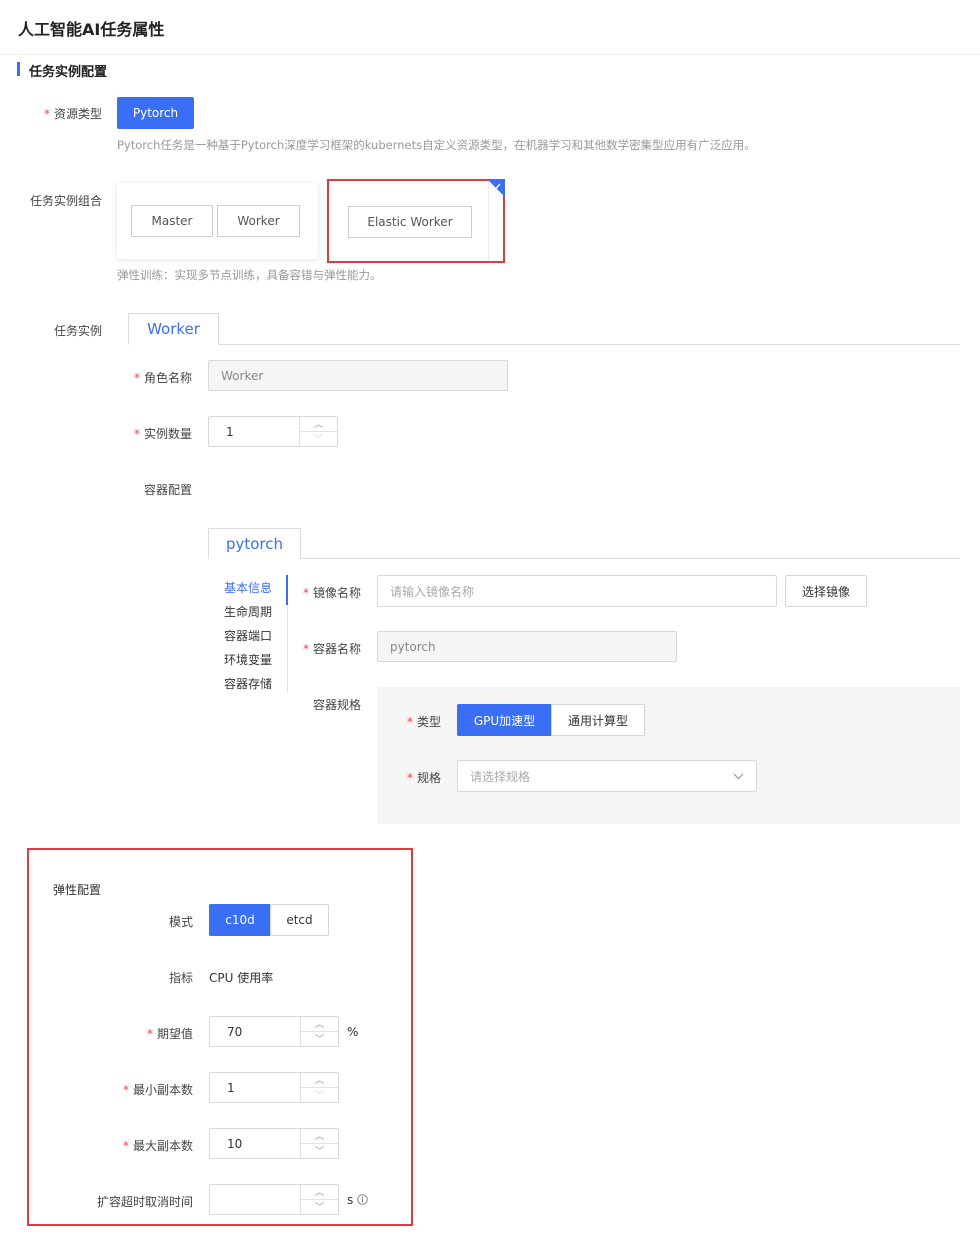 This screenshot has width=980, height=1237. Describe the element at coordinates (331, 649) in the screenshot. I see `container-name-label: * 容器名称` at that location.